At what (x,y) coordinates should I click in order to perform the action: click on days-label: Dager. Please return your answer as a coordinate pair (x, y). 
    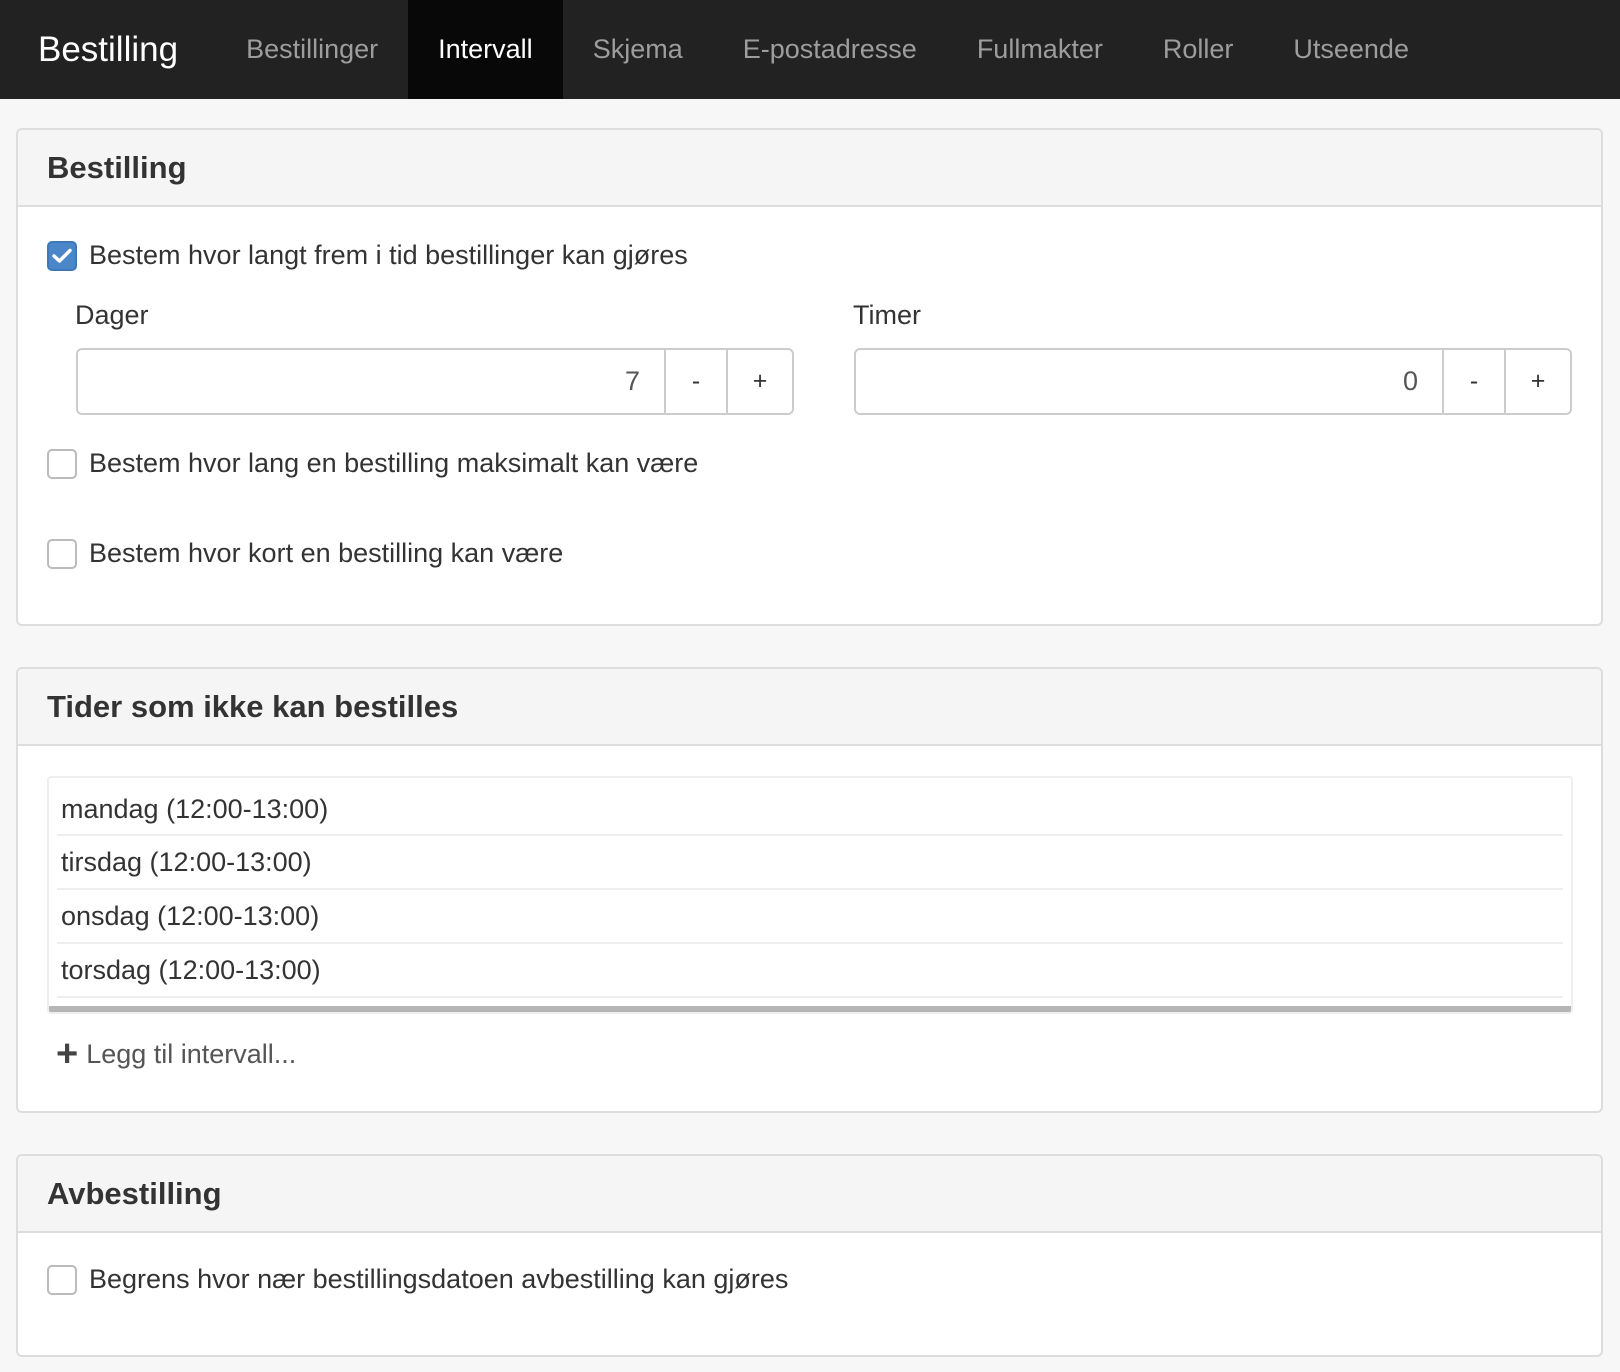
    Looking at the image, I should click on (112, 315).